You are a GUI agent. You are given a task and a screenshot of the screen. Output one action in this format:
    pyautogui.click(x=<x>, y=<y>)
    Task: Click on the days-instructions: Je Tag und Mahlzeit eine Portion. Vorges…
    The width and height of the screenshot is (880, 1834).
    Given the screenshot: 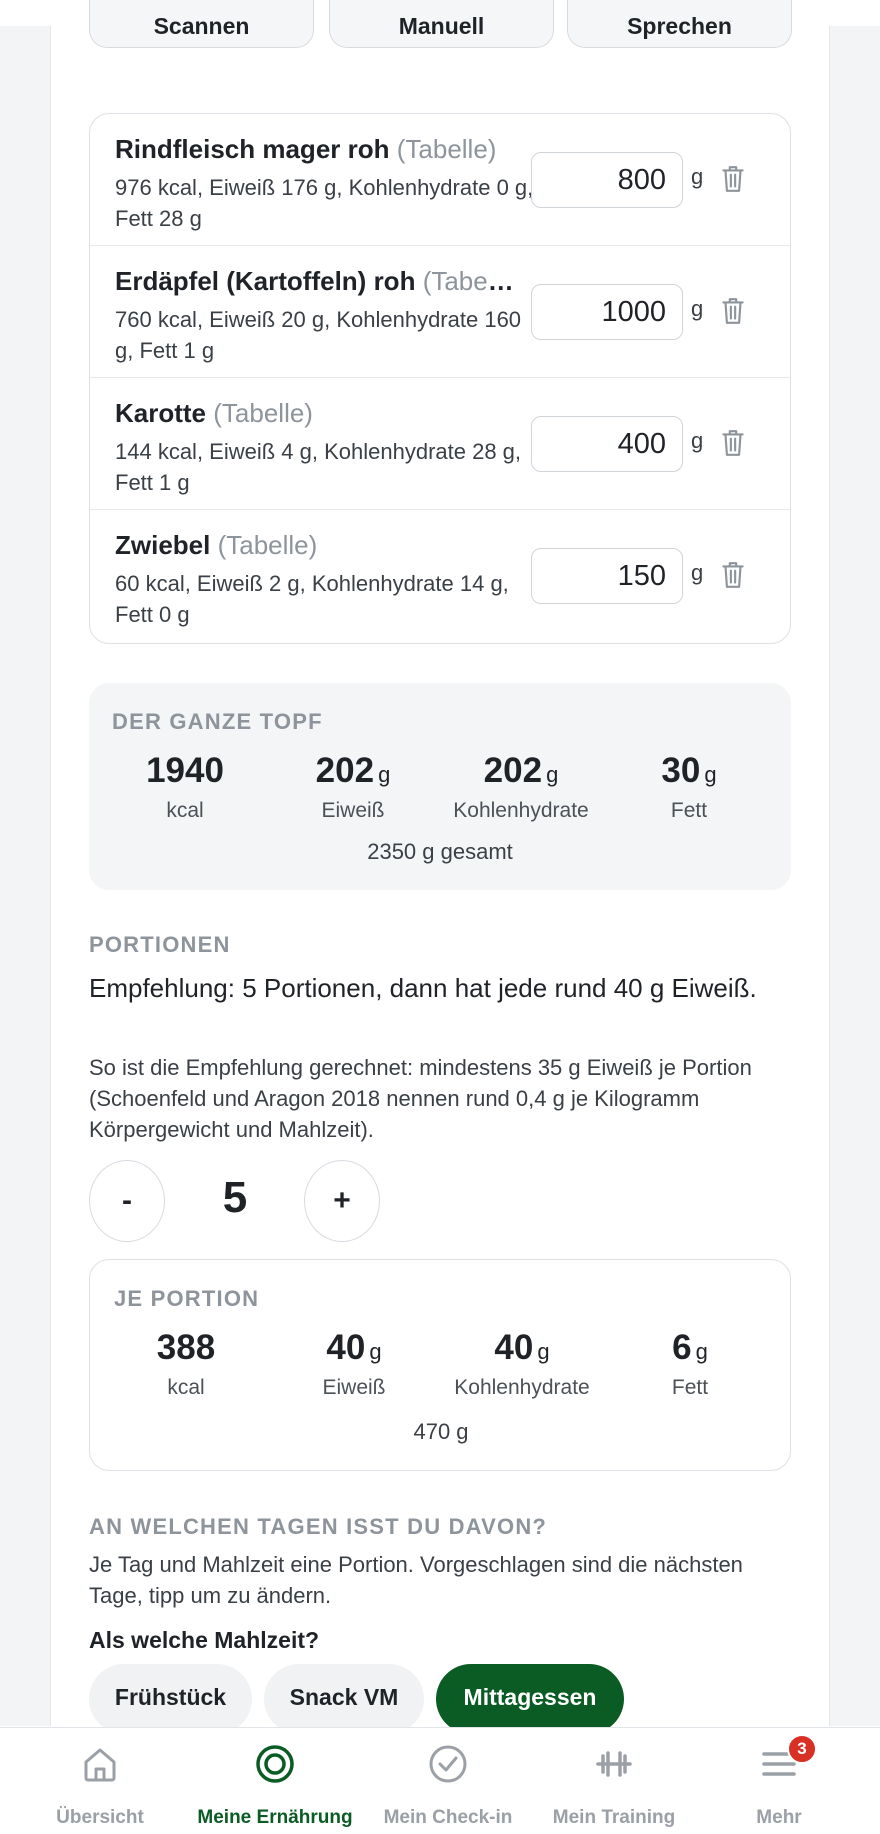 What is the action you would take?
    pyautogui.click(x=416, y=1580)
    